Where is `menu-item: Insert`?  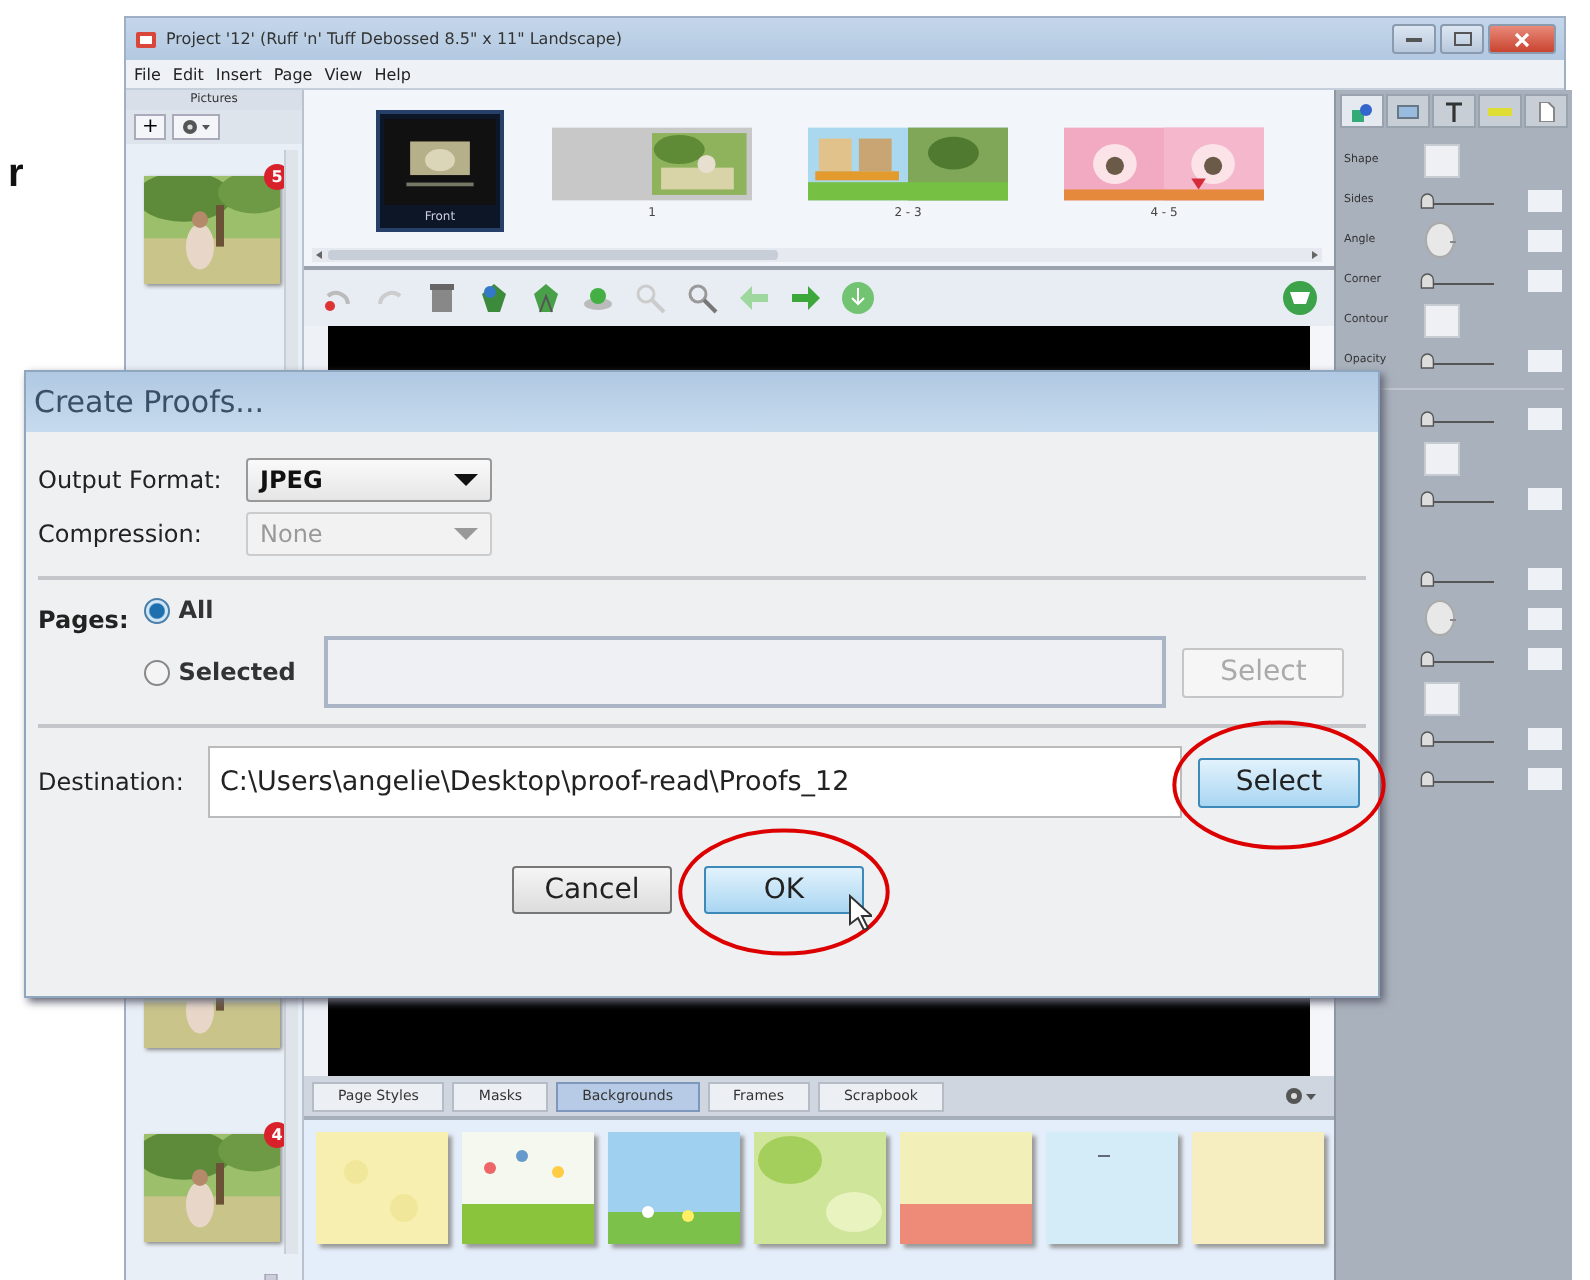 menu-item: Insert is located at coordinates (238, 74).